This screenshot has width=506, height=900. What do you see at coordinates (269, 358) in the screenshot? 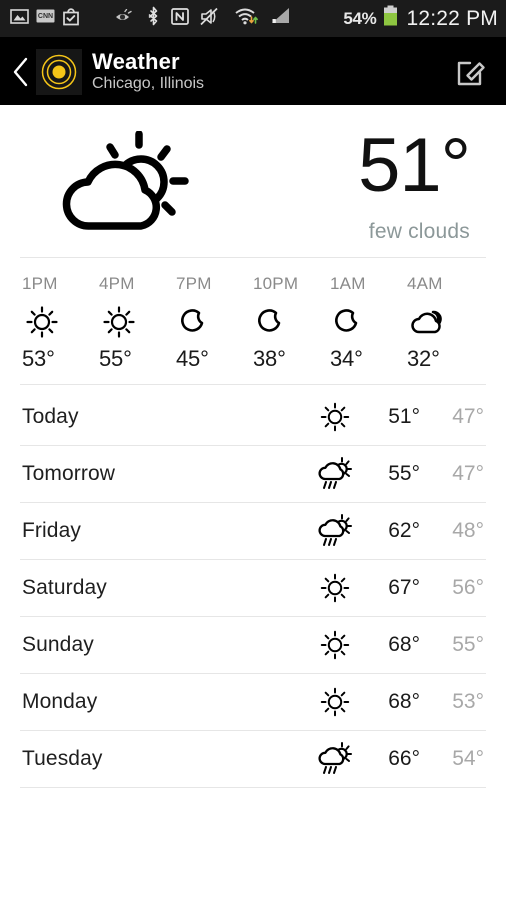
I see `hourly-temp: 38°` at bounding box center [269, 358].